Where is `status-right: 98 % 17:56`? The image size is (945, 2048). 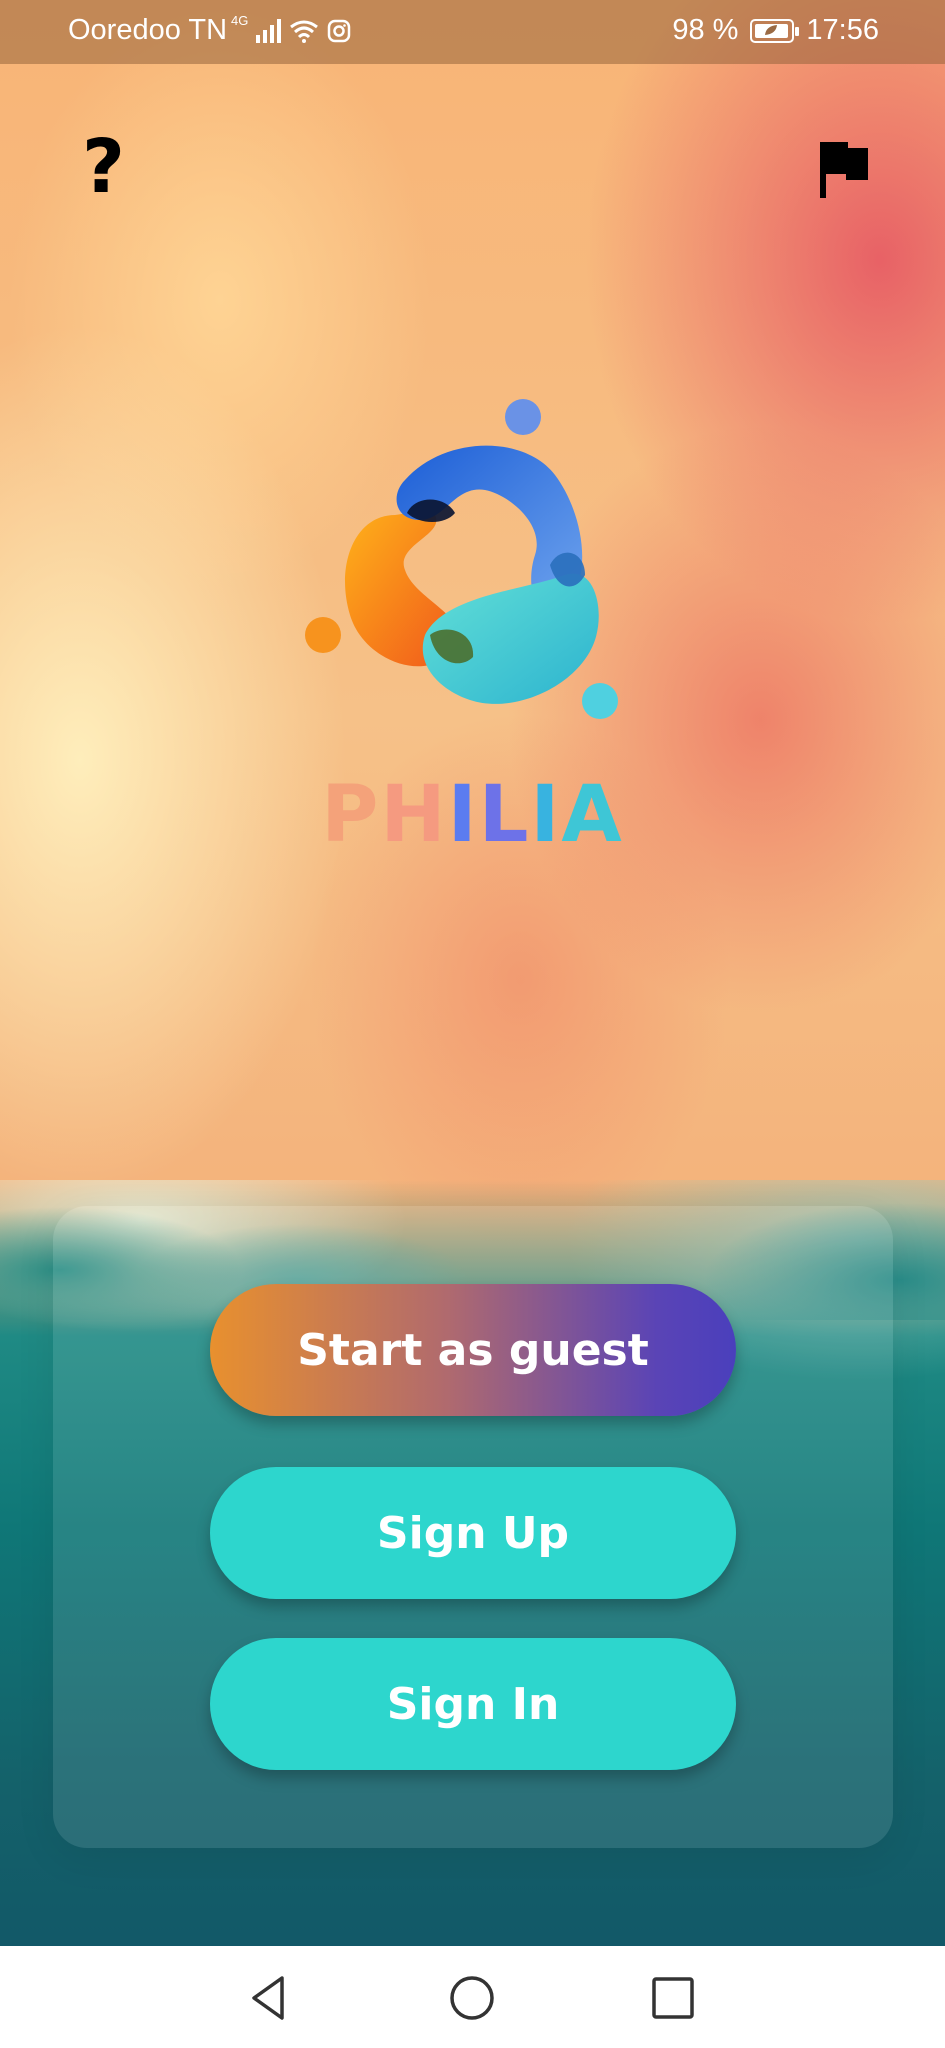
status-right: 98 % 17:56 is located at coordinates (775, 30).